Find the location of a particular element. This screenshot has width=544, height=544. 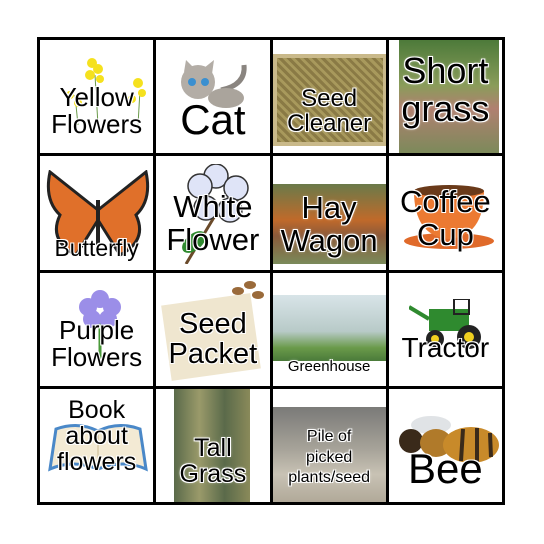

cell-label: Butterfly is located at coordinates (96, 248).